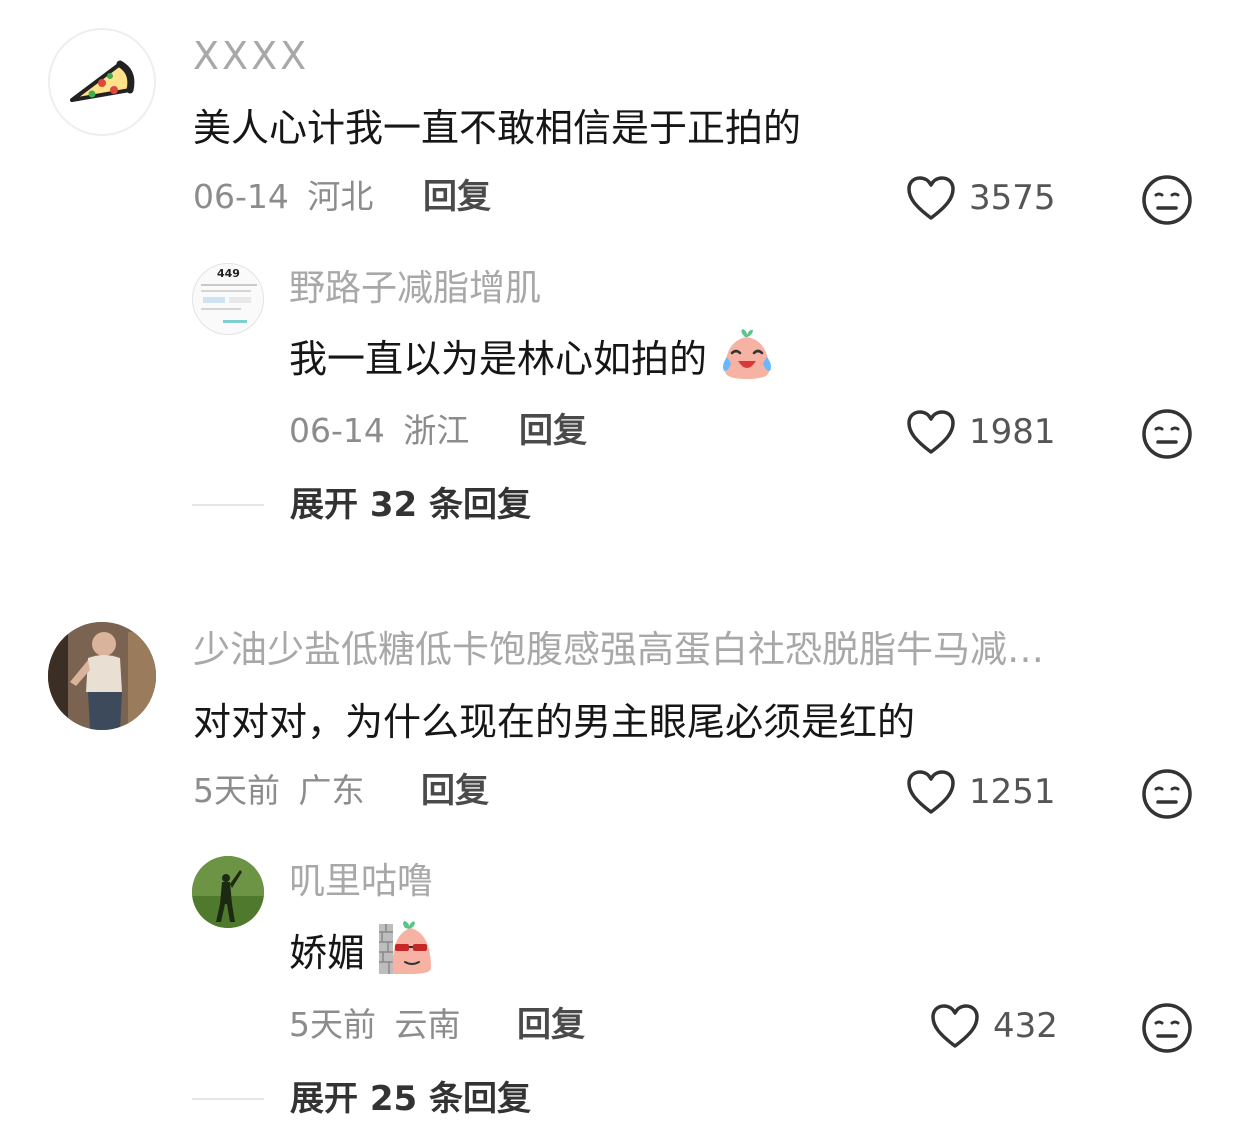  Describe the element at coordinates (498, 359) in the screenshot. I see `reply-text-content: 我一直以为是林心如拍的` at that location.